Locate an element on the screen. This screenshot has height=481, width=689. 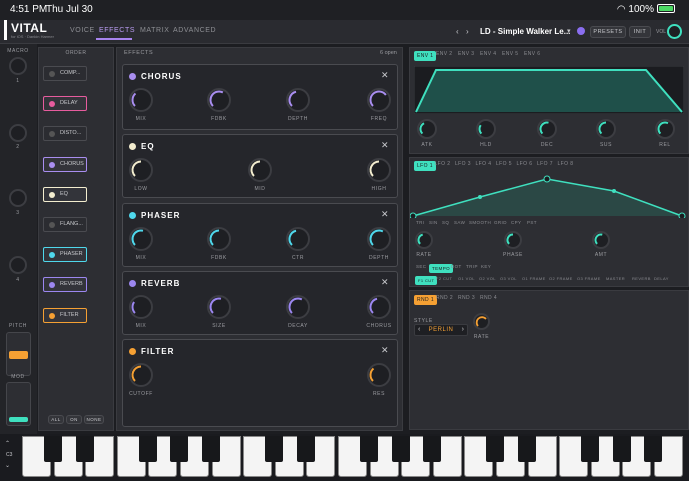
order-item-eq: EQ is located at coordinates (65, 194).